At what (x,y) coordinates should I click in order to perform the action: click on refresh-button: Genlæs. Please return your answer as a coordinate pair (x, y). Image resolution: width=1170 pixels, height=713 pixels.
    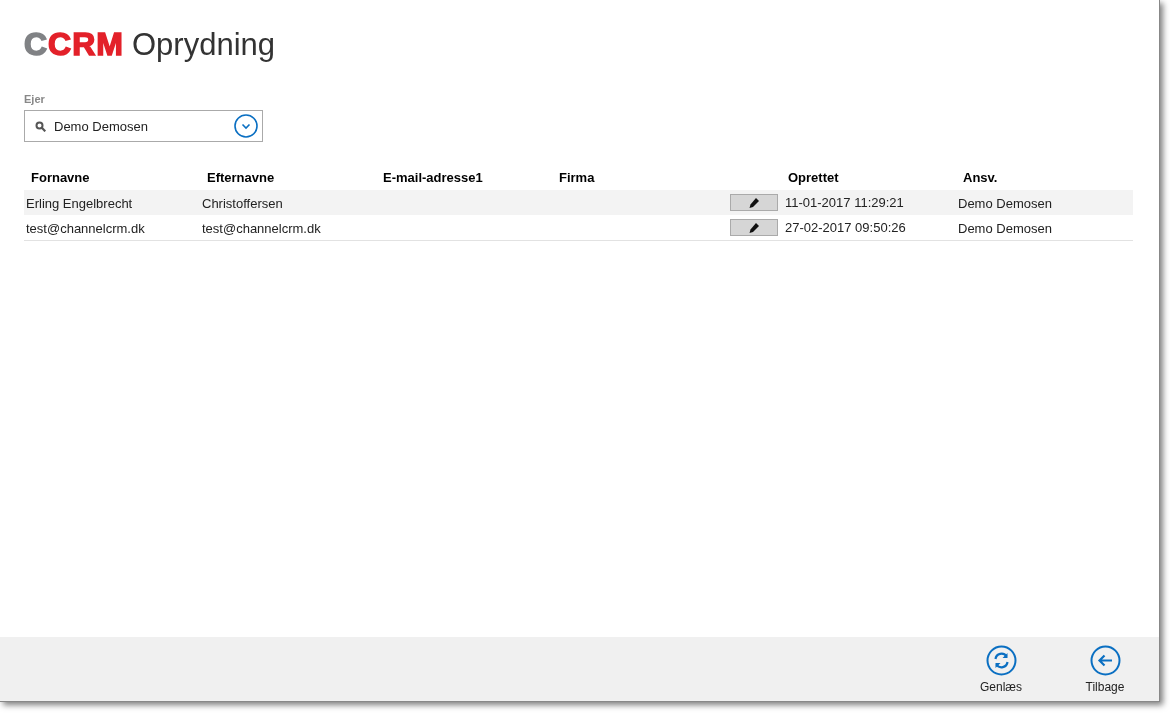
    Looking at the image, I should click on (1001, 669).